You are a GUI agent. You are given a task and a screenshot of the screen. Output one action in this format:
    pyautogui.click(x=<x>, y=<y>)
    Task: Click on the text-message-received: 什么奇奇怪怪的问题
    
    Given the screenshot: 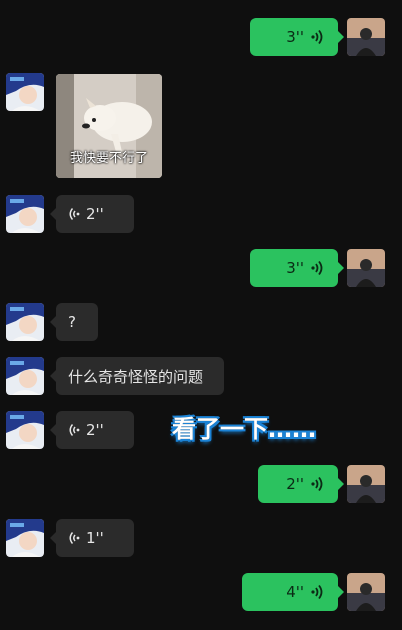 What is the action you would take?
    pyautogui.click(x=137, y=376)
    